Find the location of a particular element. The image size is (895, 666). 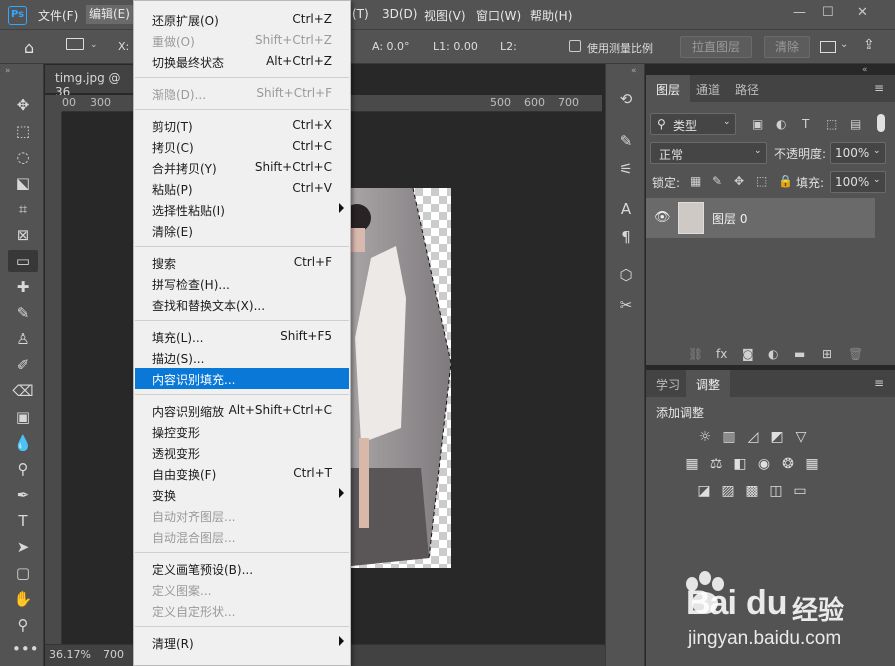

threshold-icon: ▩ is located at coordinates (752, 491).